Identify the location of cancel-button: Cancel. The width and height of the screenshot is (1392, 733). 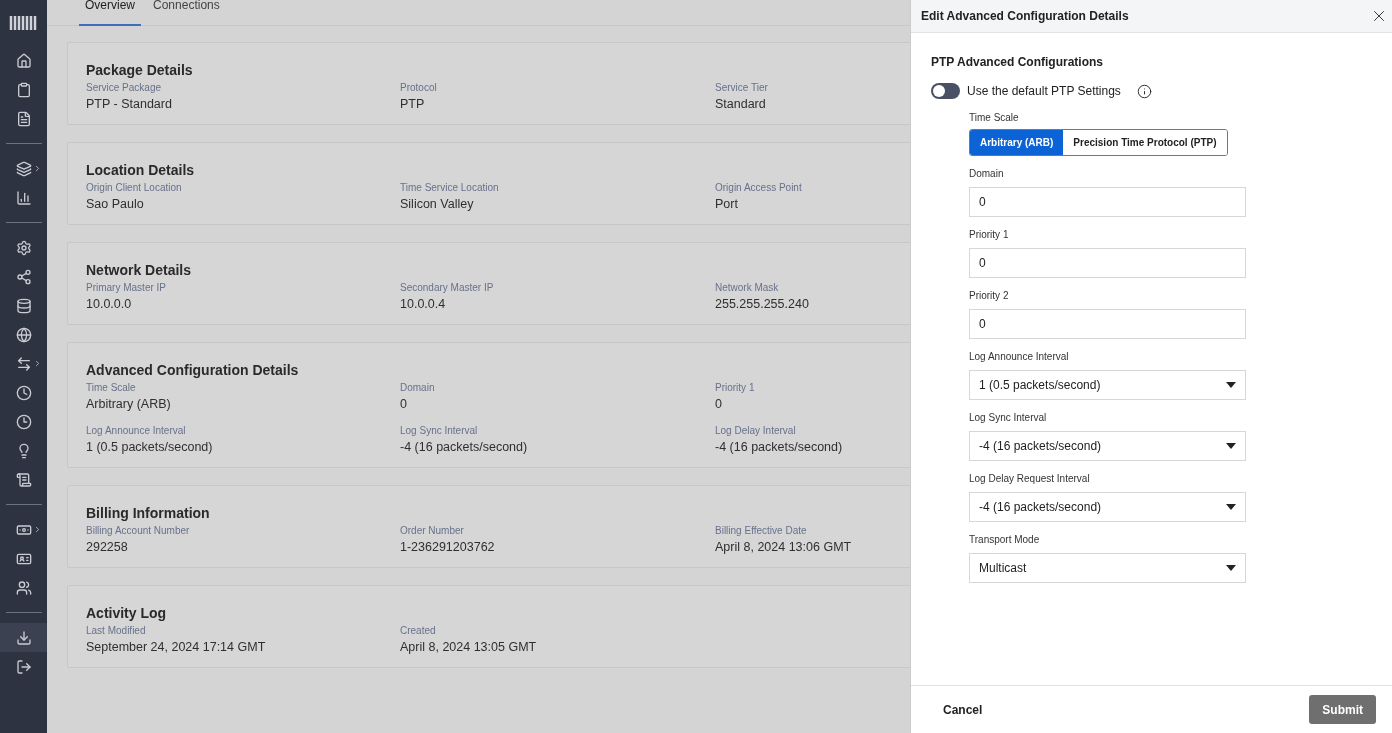
(963, 709).